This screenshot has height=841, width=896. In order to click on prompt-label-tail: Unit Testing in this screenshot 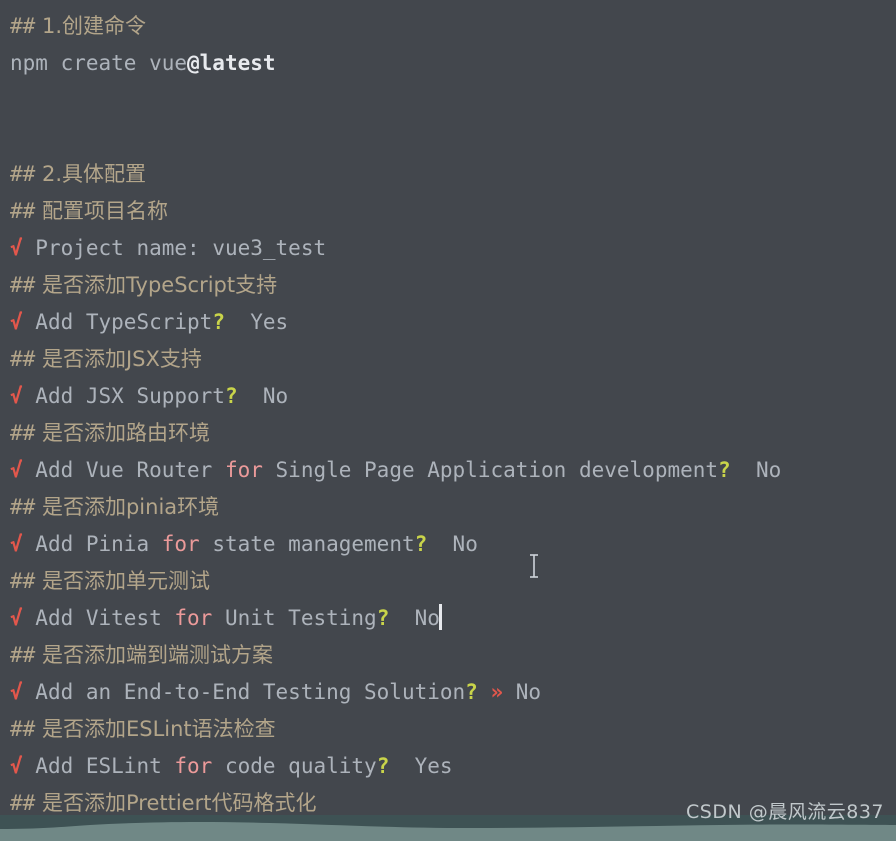, I will do `click(294, 618)`.